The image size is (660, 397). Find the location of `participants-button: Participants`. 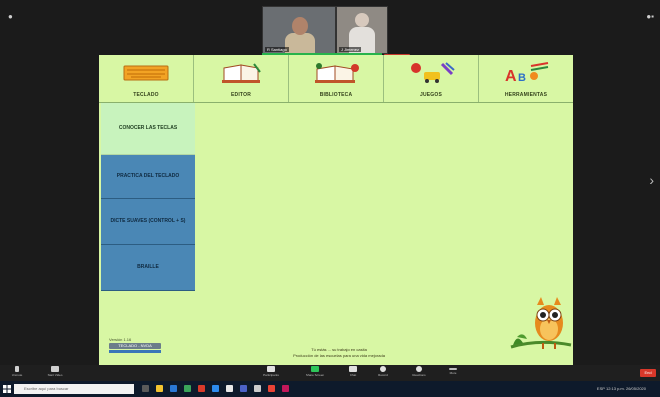

participants-button: Participants is located at coordinates (271, 373).